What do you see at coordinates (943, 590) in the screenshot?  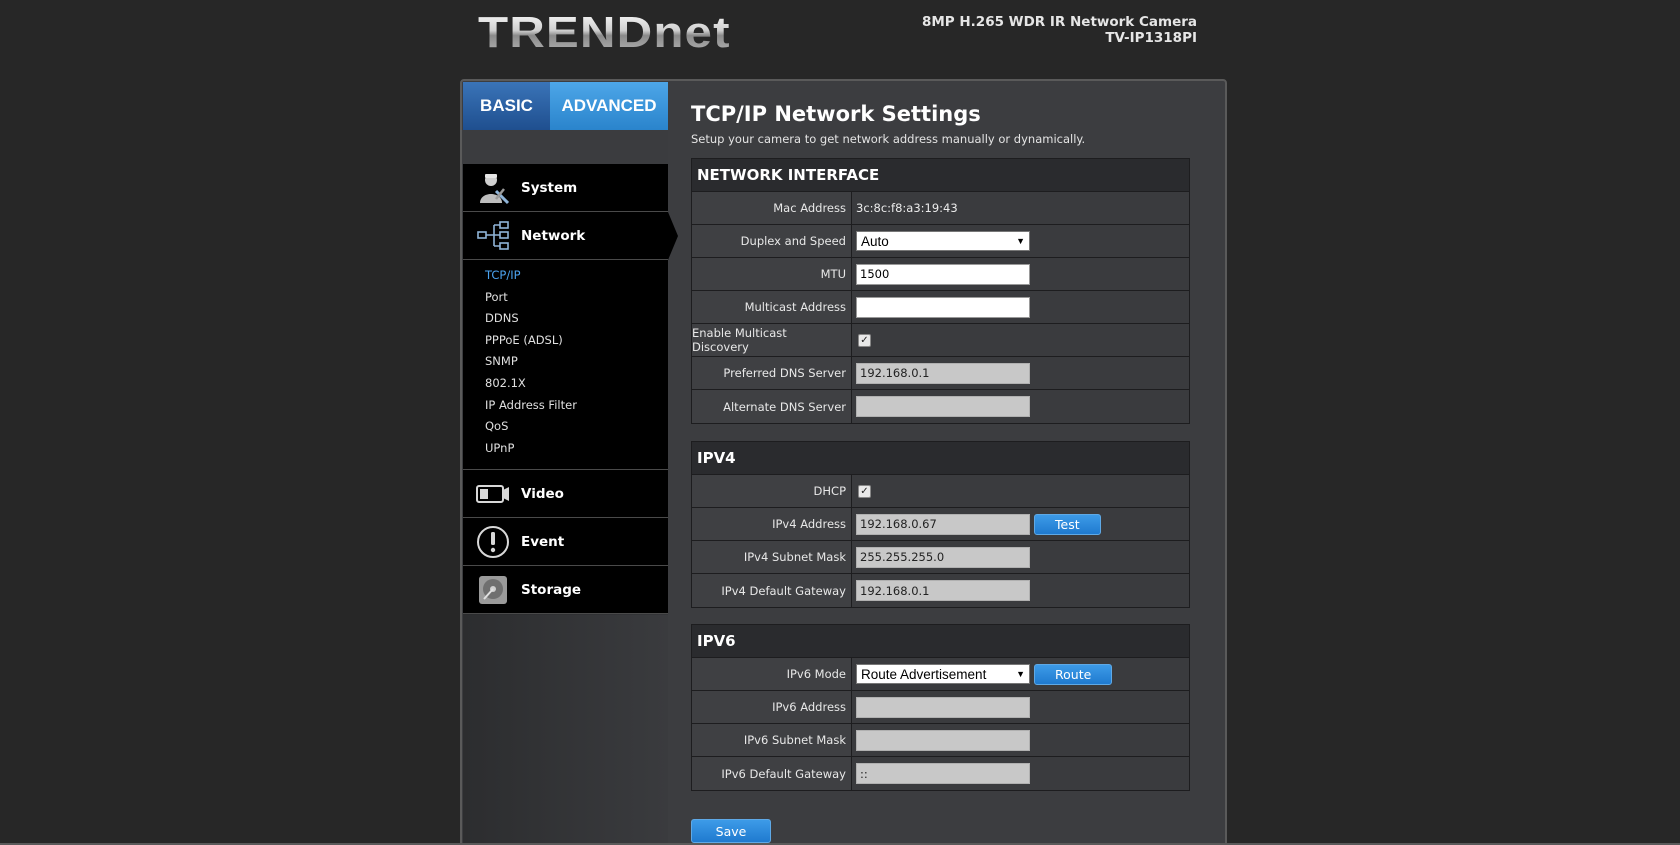 I see `ipv4-gateway-input` at bounding box center [943, 590].